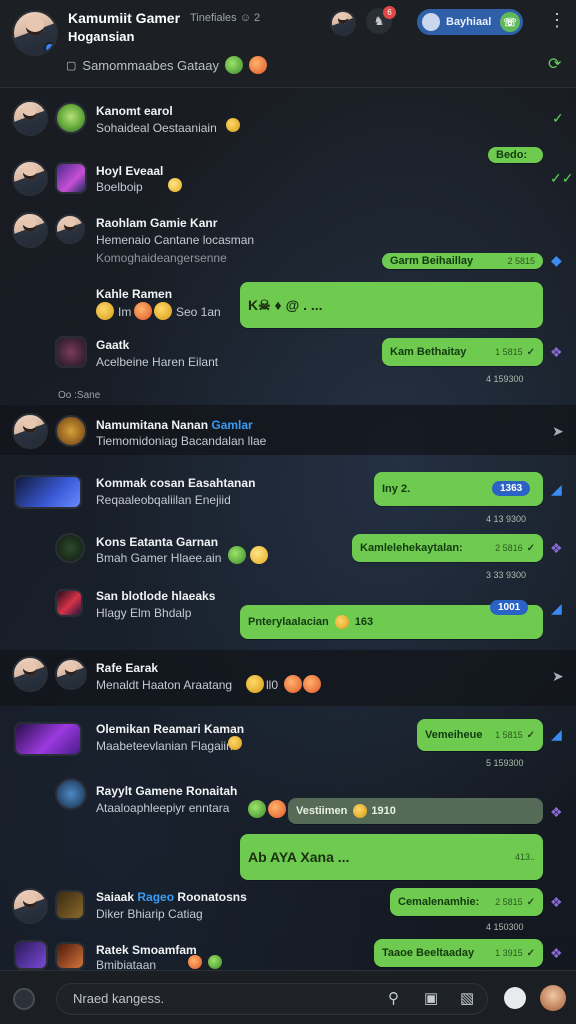  What do you see at coordinates (146, 950) in the screenshot?
I see `chat-name: Ratek Smoamfam` at bounding box center [146, 950].